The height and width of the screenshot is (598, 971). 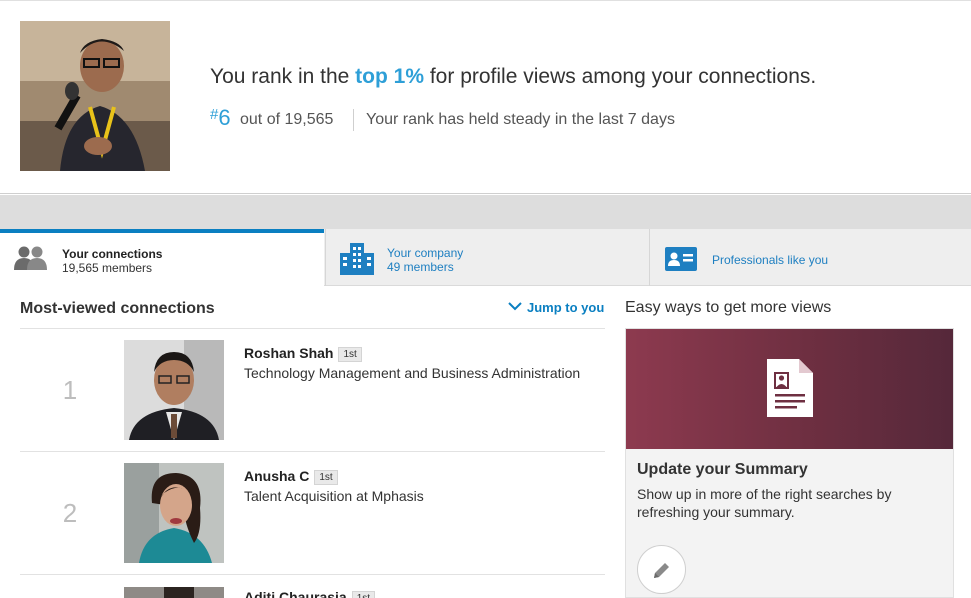 What do you see at coordinates (420, 267) in the screenshot?
I see `tab-subtitle: 49 members` at bounding box center [420, 267].